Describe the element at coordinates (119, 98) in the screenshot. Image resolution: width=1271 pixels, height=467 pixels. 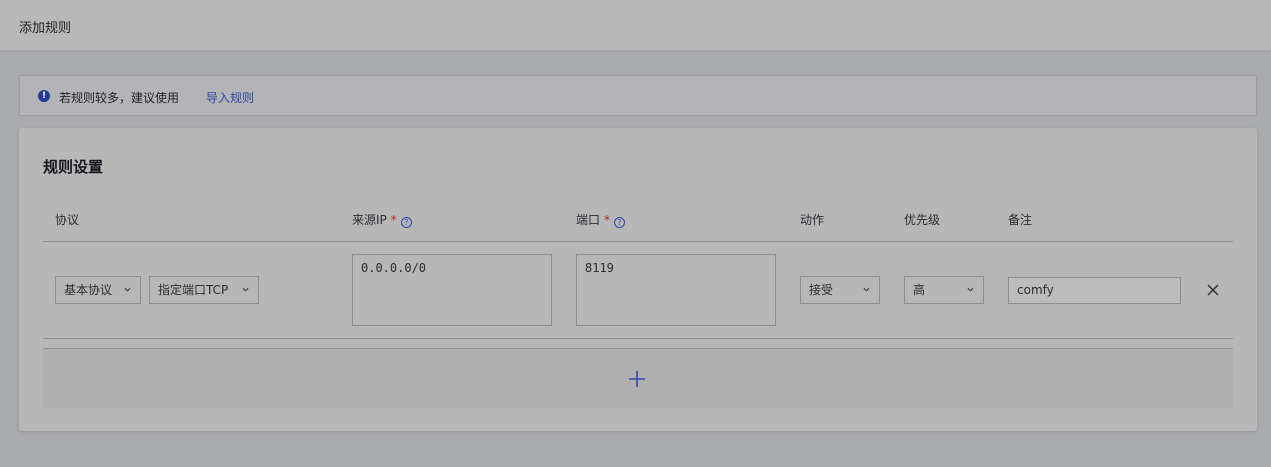
I see `notice-text: 若规则较多，建议使用` at that location.